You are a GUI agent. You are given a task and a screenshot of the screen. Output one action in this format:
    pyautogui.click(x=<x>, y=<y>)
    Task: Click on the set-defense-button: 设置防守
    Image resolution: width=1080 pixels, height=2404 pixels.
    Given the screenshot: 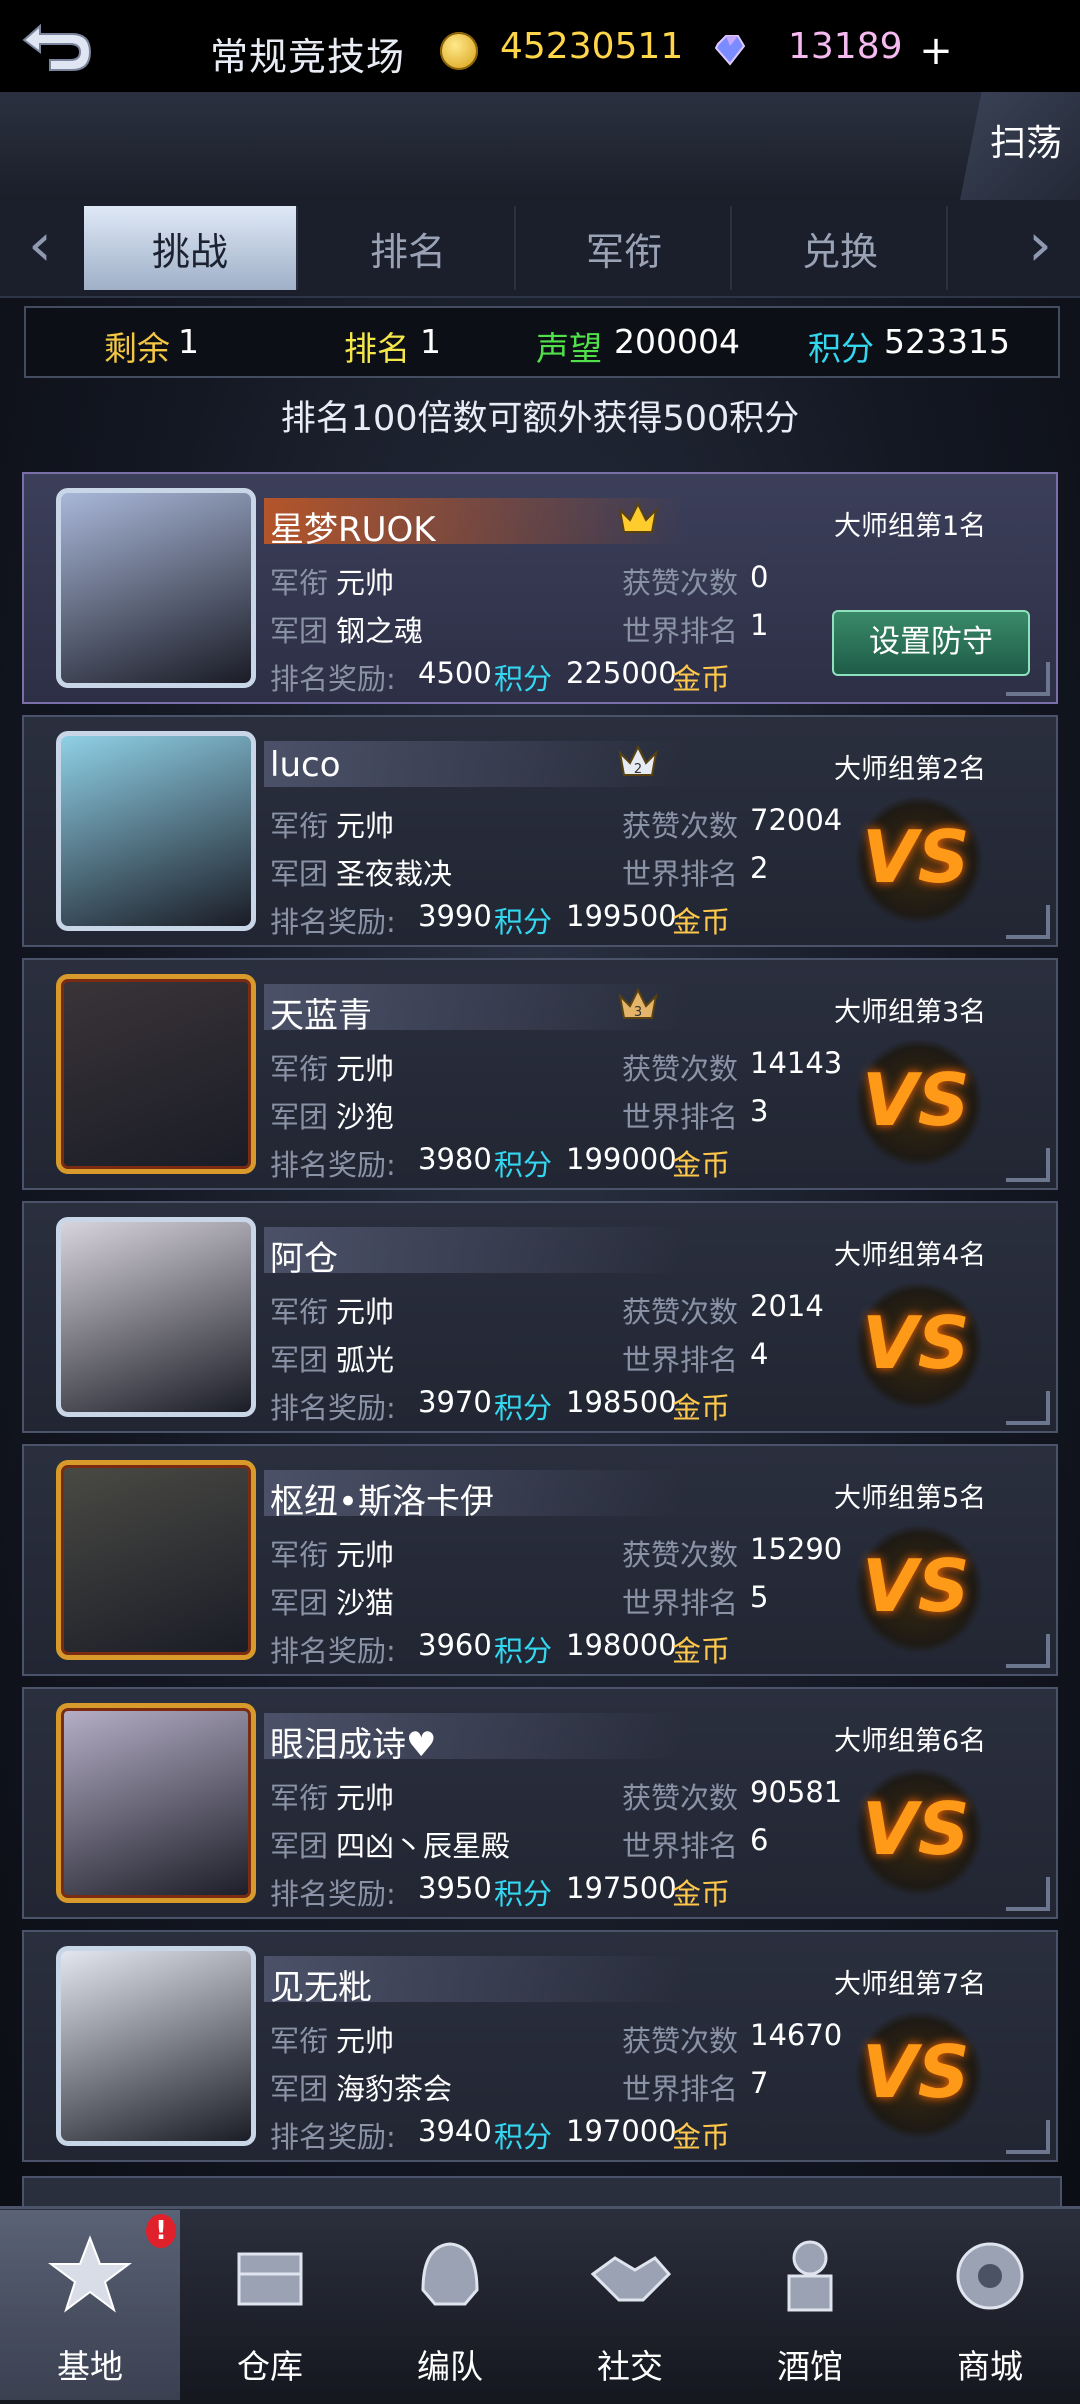 What is the action you would take?
    pyautogui.click(x=931, y=643)
    